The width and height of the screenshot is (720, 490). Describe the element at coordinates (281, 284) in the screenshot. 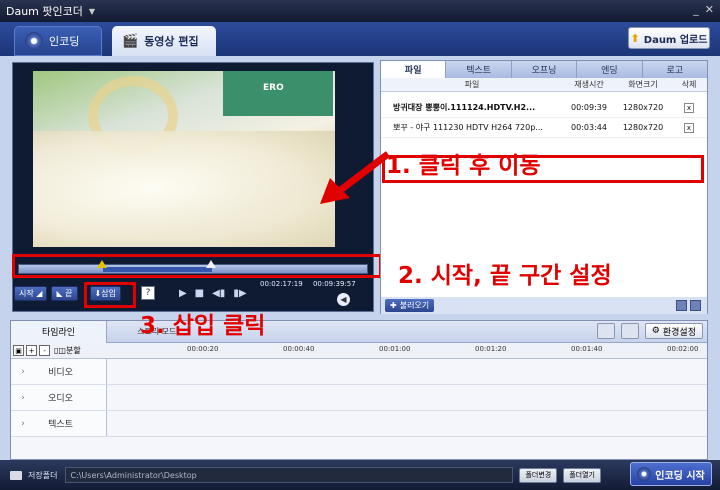

I see `current-time: 00:02:17:19` at that location.